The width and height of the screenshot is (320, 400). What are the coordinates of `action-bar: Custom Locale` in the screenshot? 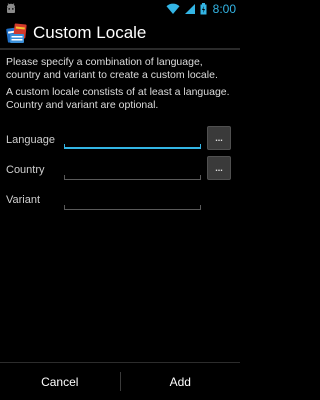 It's located at (120, 34).